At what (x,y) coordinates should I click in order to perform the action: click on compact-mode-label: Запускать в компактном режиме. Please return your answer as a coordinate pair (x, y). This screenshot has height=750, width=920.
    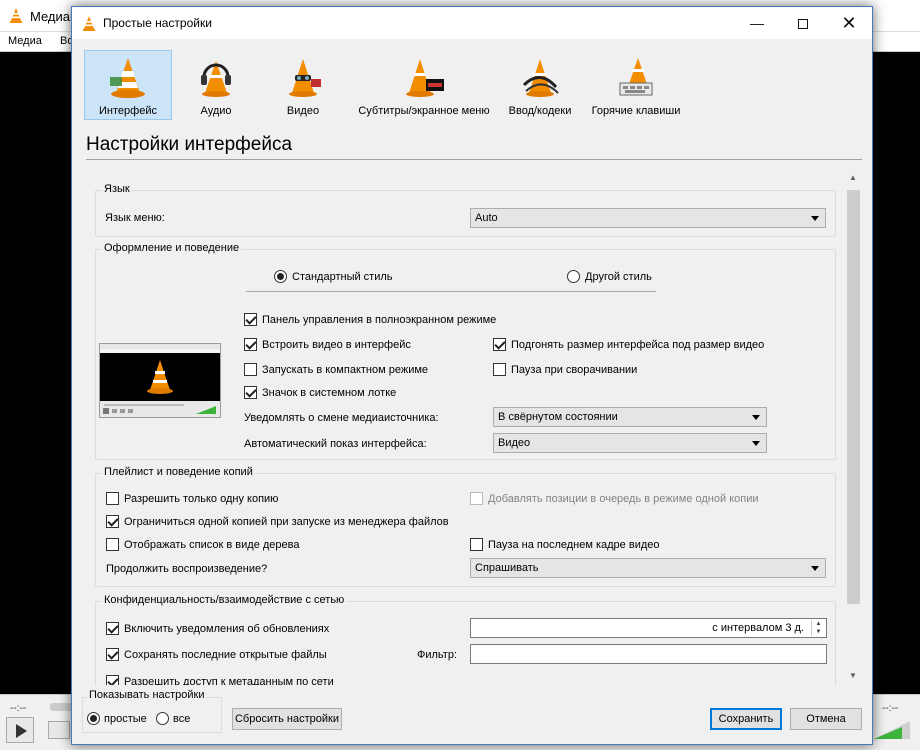
    Looking at the image, I should click on (345, 370).